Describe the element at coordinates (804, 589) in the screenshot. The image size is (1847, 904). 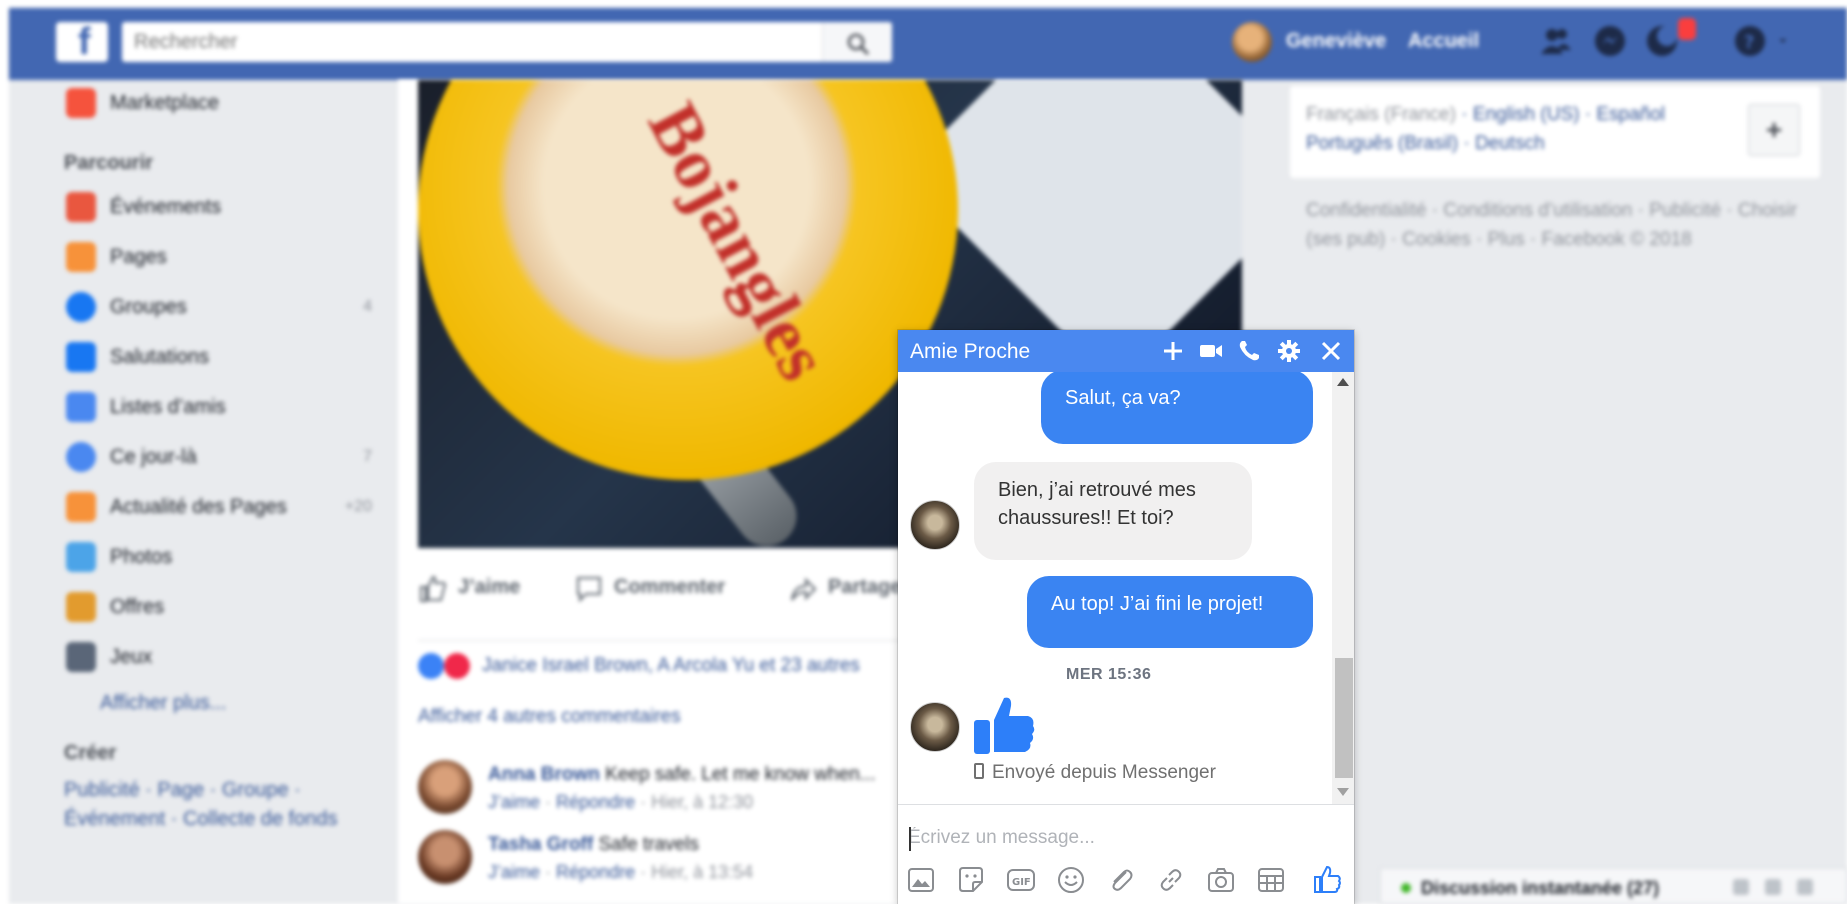
I see `share-icon` at that location.